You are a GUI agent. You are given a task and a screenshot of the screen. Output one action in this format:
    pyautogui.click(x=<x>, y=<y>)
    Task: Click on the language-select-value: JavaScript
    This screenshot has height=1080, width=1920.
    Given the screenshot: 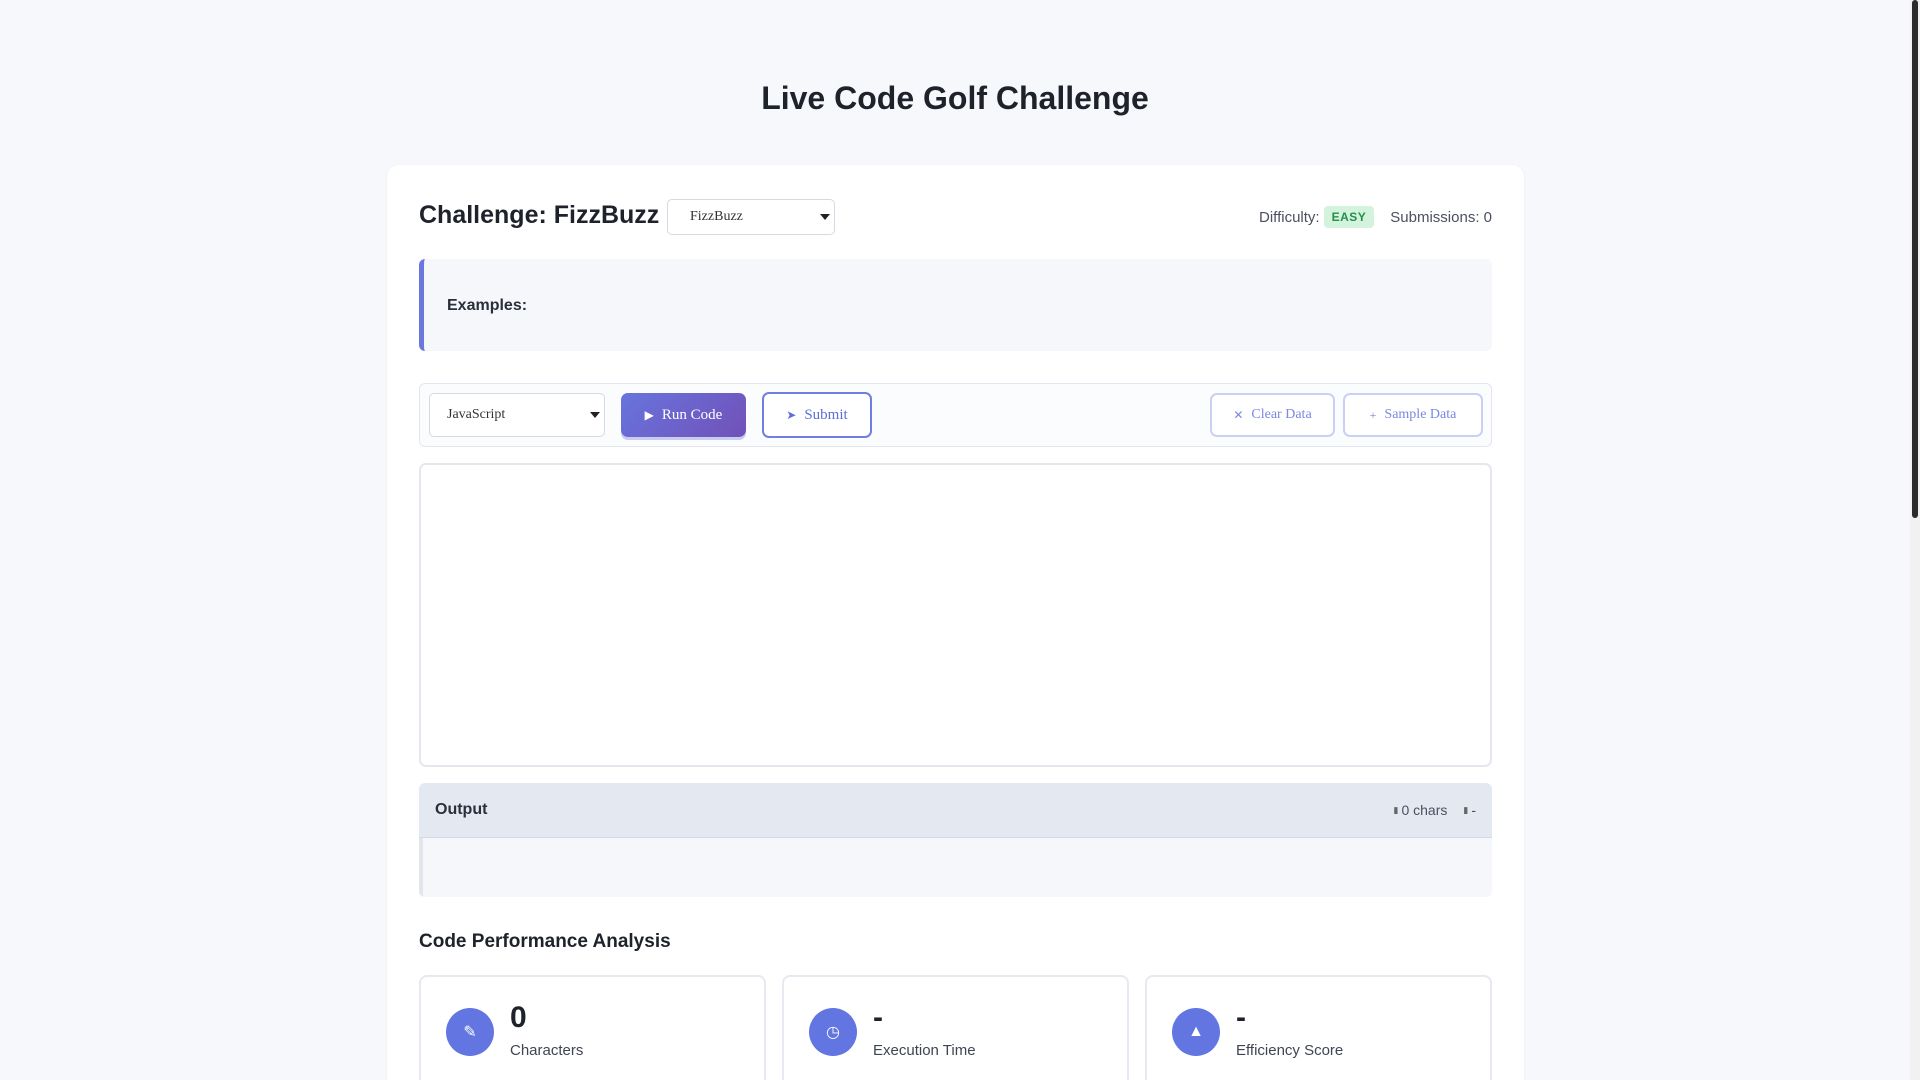 What is the action you would take?
    pyautogui.click(x=476, y=414)
    